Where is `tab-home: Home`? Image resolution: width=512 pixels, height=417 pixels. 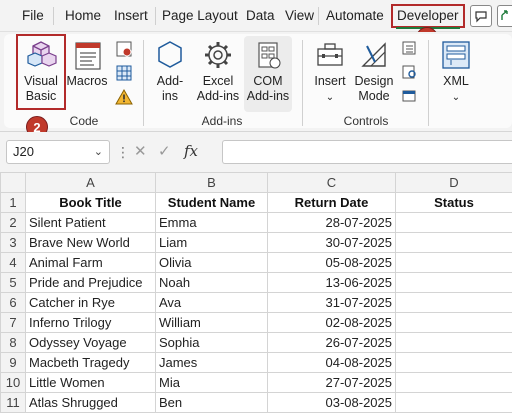 tab-home: Home is located at coordinates (83, 16).